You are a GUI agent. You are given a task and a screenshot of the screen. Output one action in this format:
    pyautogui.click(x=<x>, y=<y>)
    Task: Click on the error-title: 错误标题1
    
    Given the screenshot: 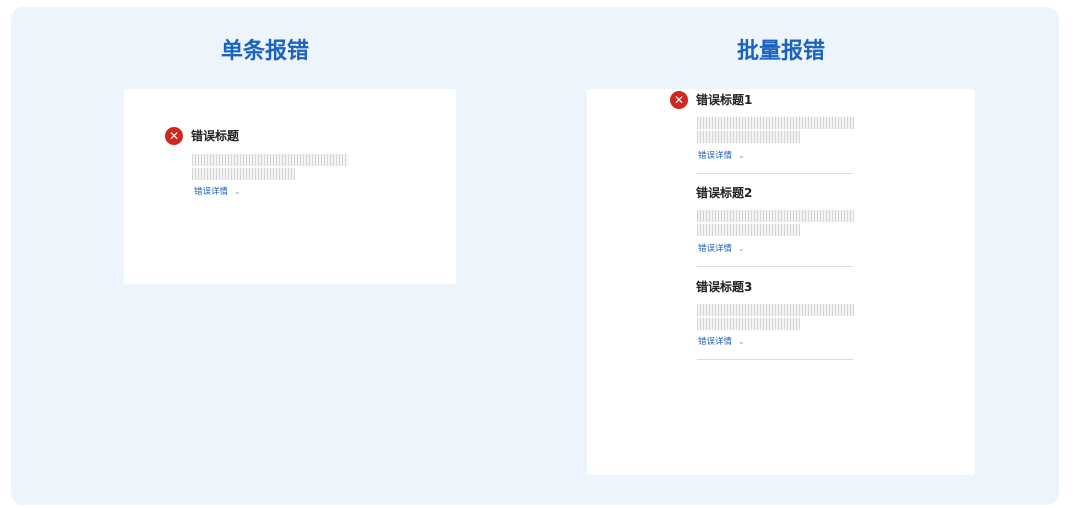 What is the action you would take?
    pyautogui.click(x=724, y=100)
    